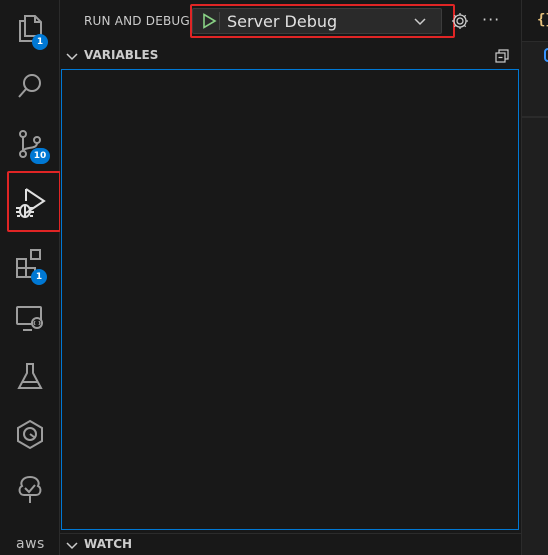 The width and height of the screenshot is (548, 555). I want to click on json-file-icon: {}, so click(542, 20).